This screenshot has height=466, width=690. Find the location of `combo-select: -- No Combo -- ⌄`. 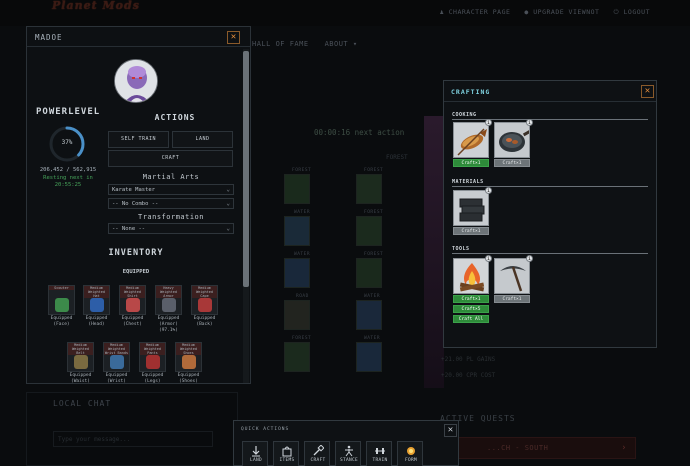

combo-select: -- No Combo -- ⌄ is located at coordinates (171, 203).